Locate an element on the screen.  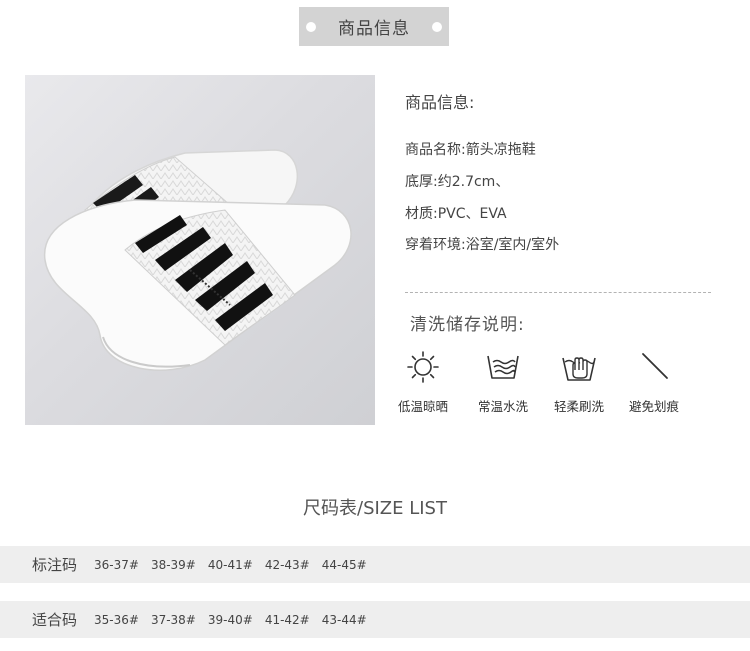
size-row-fit: 适合码 35-36# 37-38# 39-40# 41-42# 43-44# is located at coordinates (375, 619).